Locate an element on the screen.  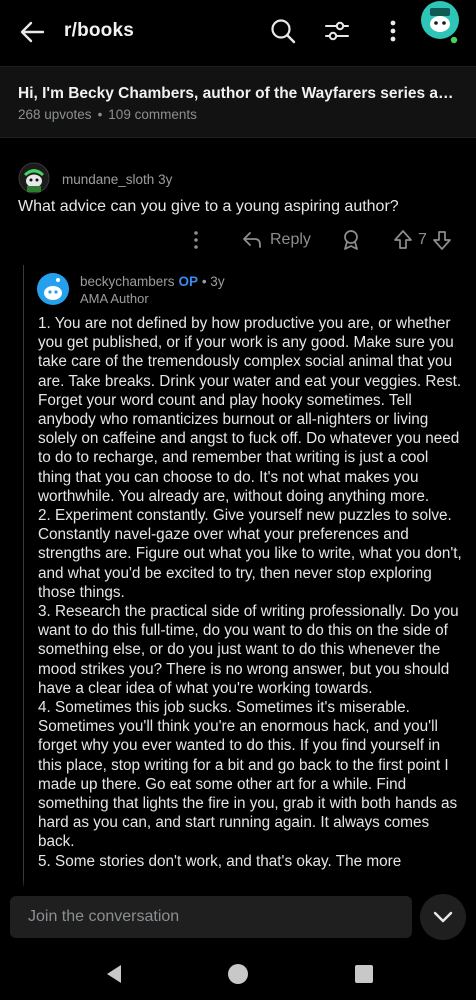
join-placeholder: Join the conversation is located at coordinates (104, 916).